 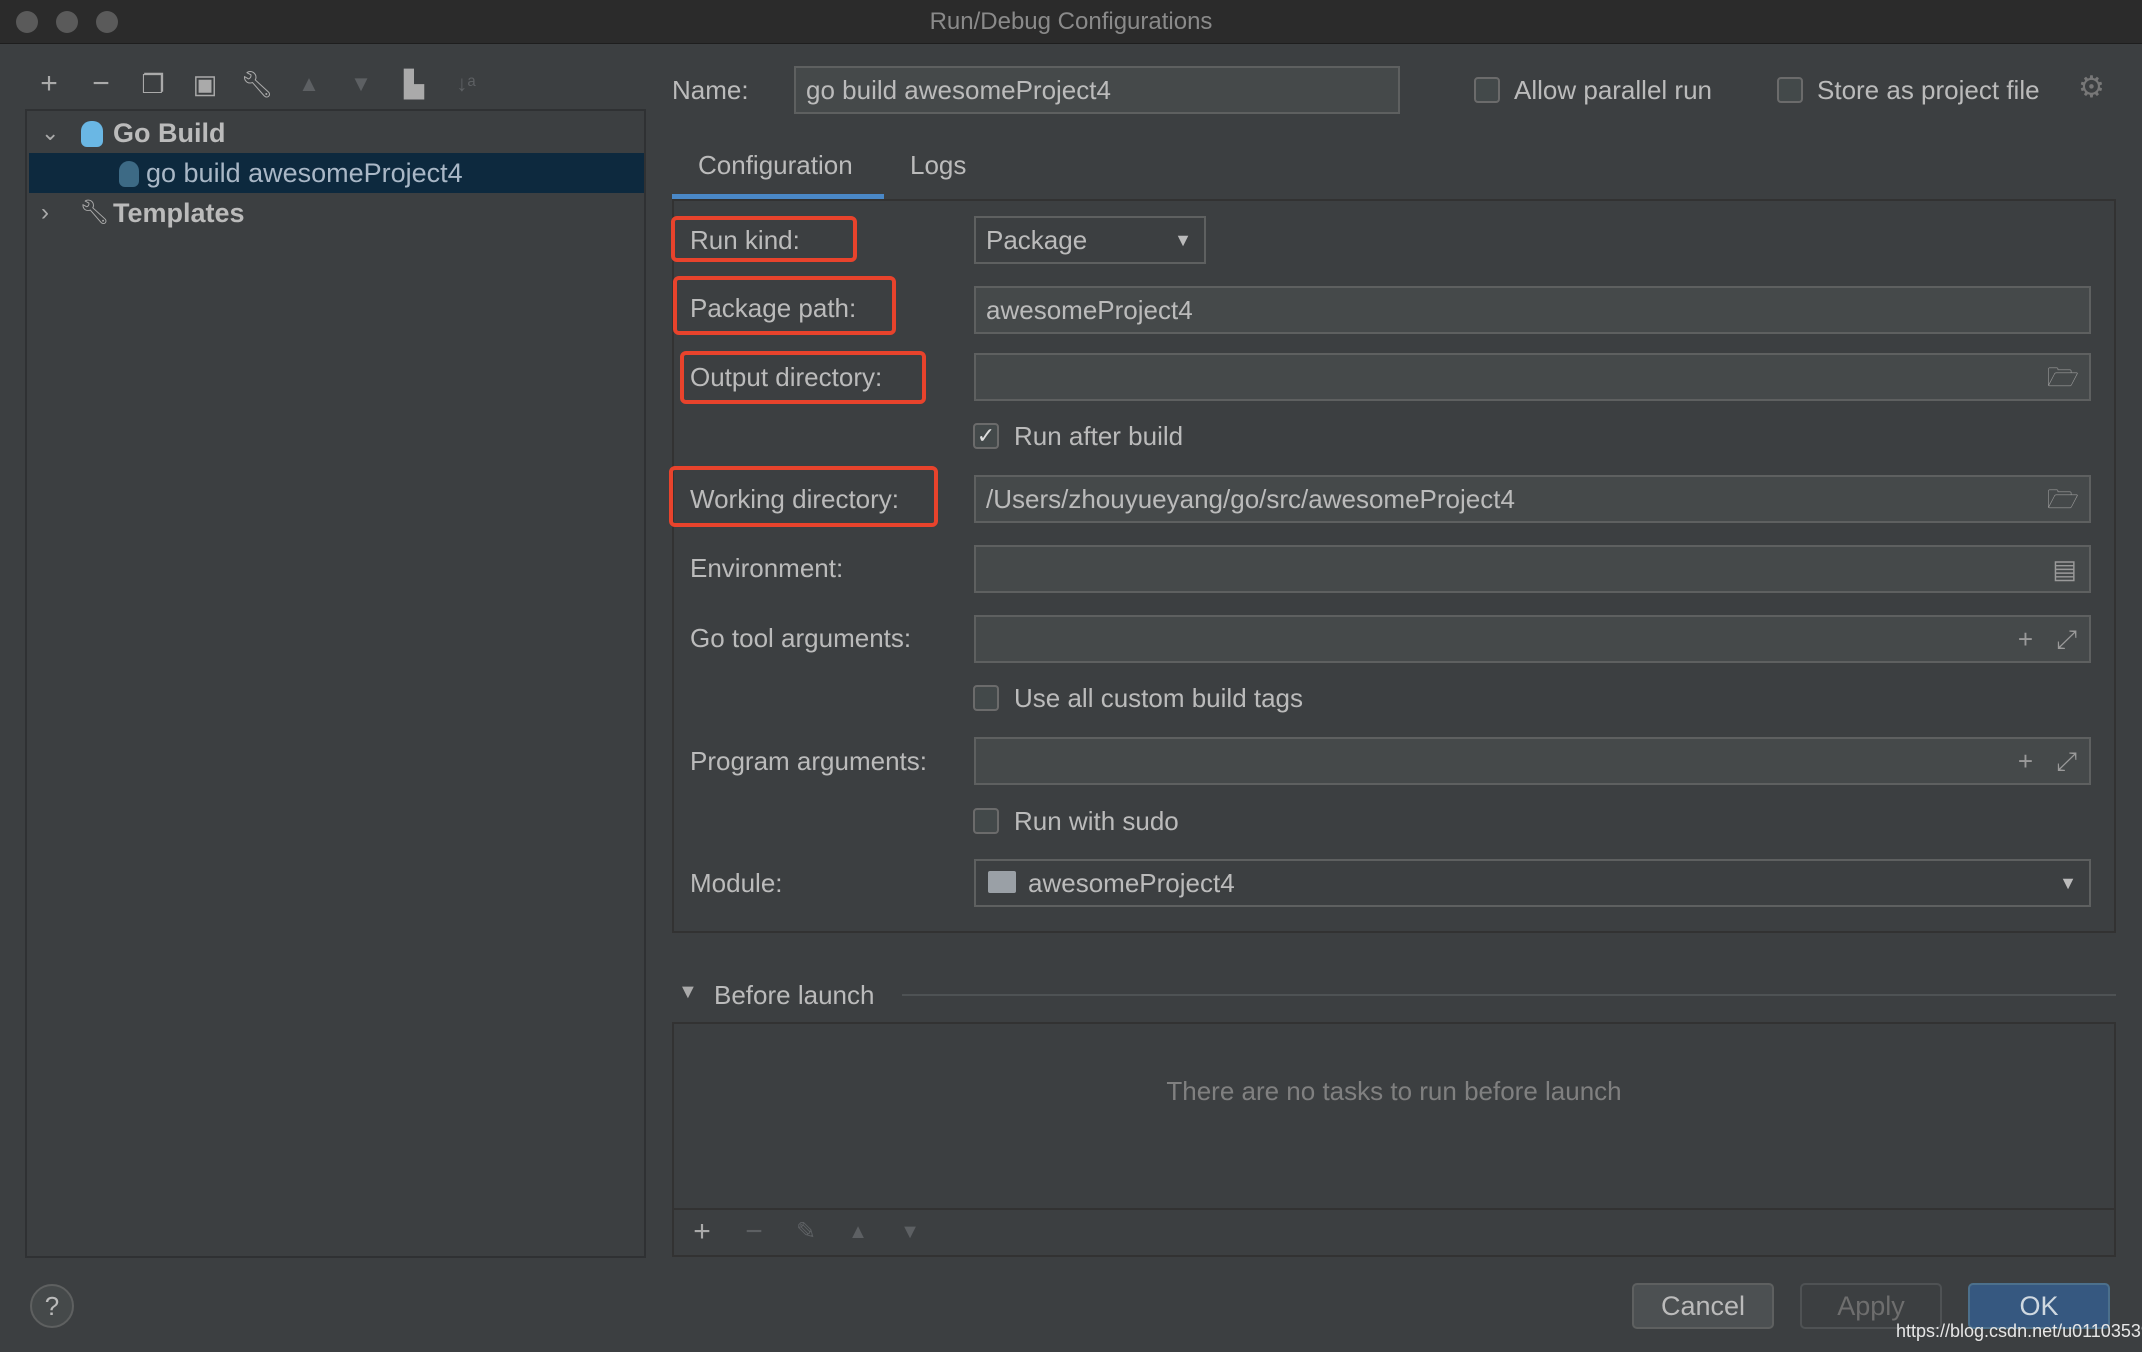 I want to click on go-tool-arguments-input: + ⤢, so click(x=1532, y=639).